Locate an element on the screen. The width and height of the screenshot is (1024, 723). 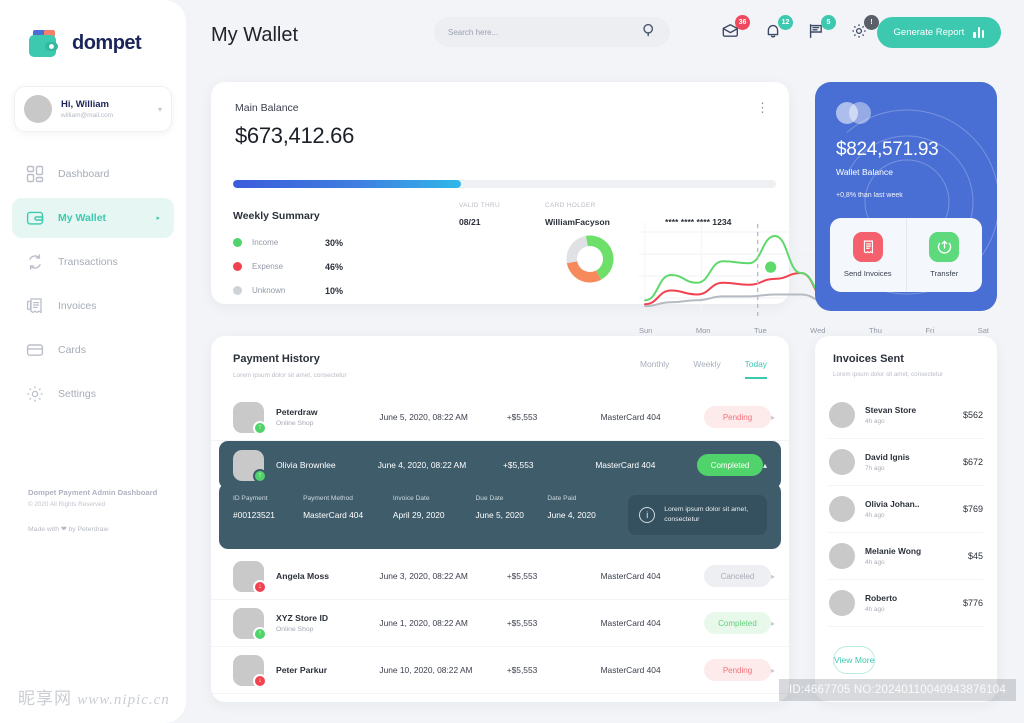
line-chart-x-axis: Sun Mon Tue Wed Thu Fri Sat is located at coordinates (814, 330).